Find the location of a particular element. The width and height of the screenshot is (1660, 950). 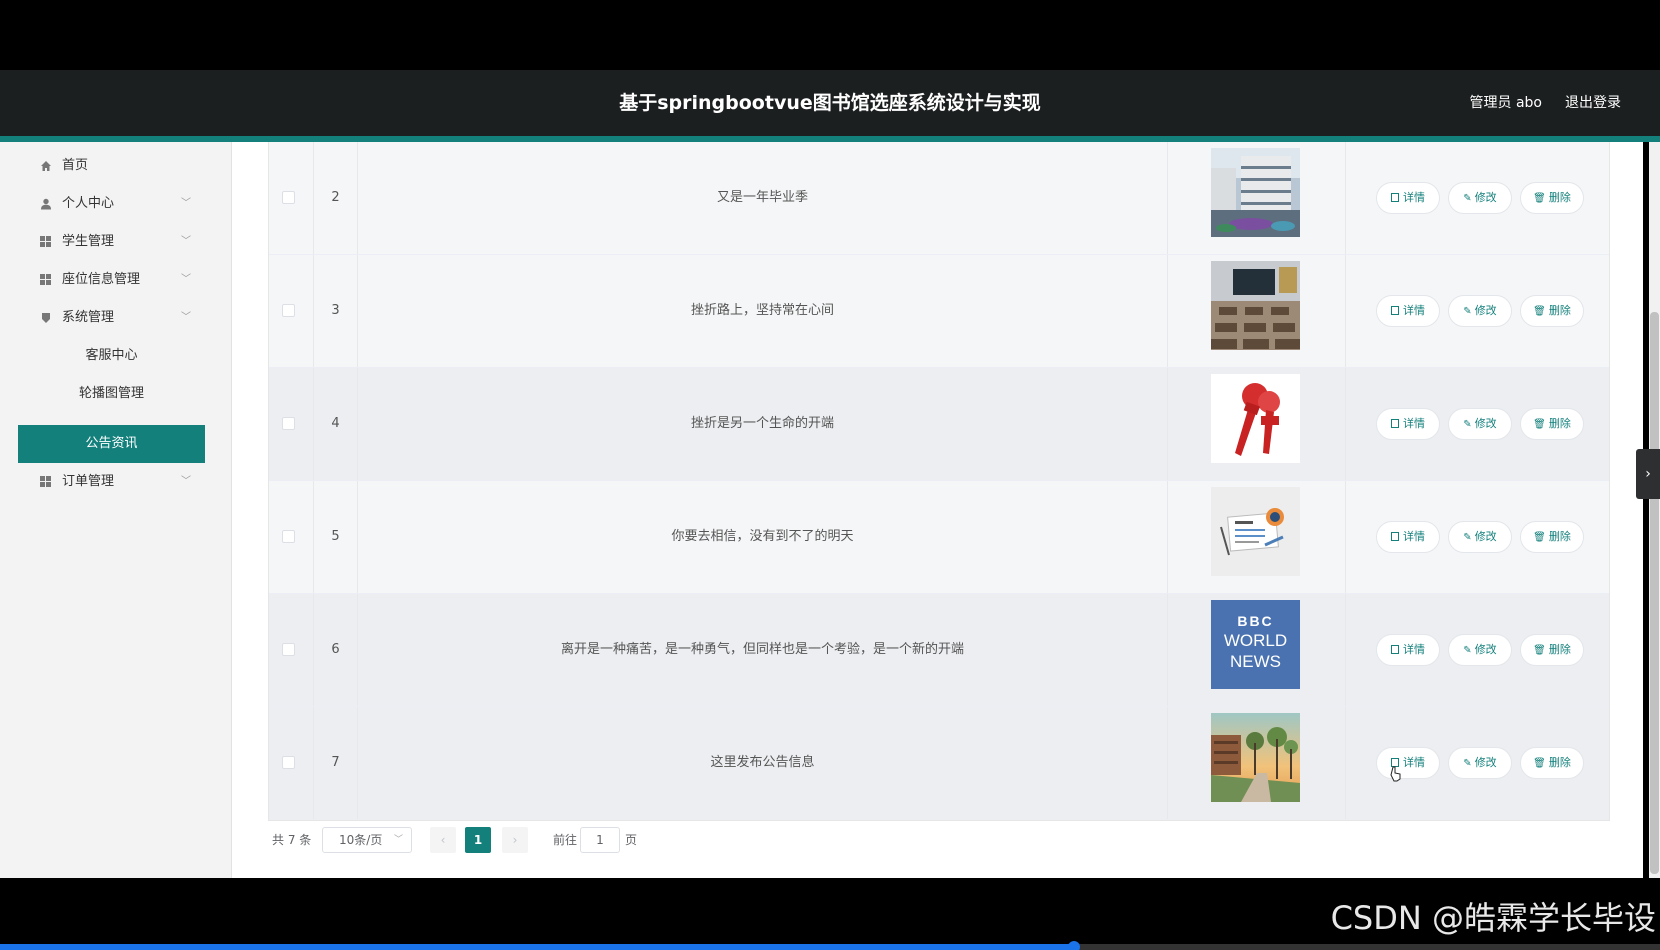

pencil-icon: ✎ is located at coordinates (1467, 537).